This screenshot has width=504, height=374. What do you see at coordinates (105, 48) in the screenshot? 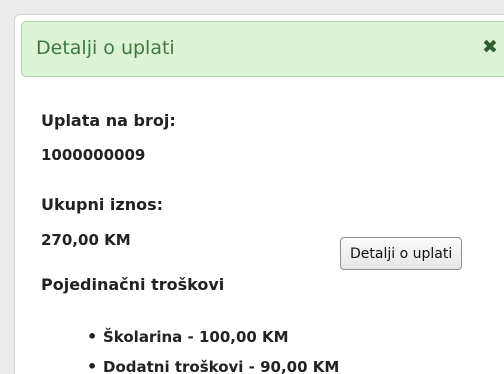
I see `panel-title: Detalji o uplati` at bounding box center [105, 48].